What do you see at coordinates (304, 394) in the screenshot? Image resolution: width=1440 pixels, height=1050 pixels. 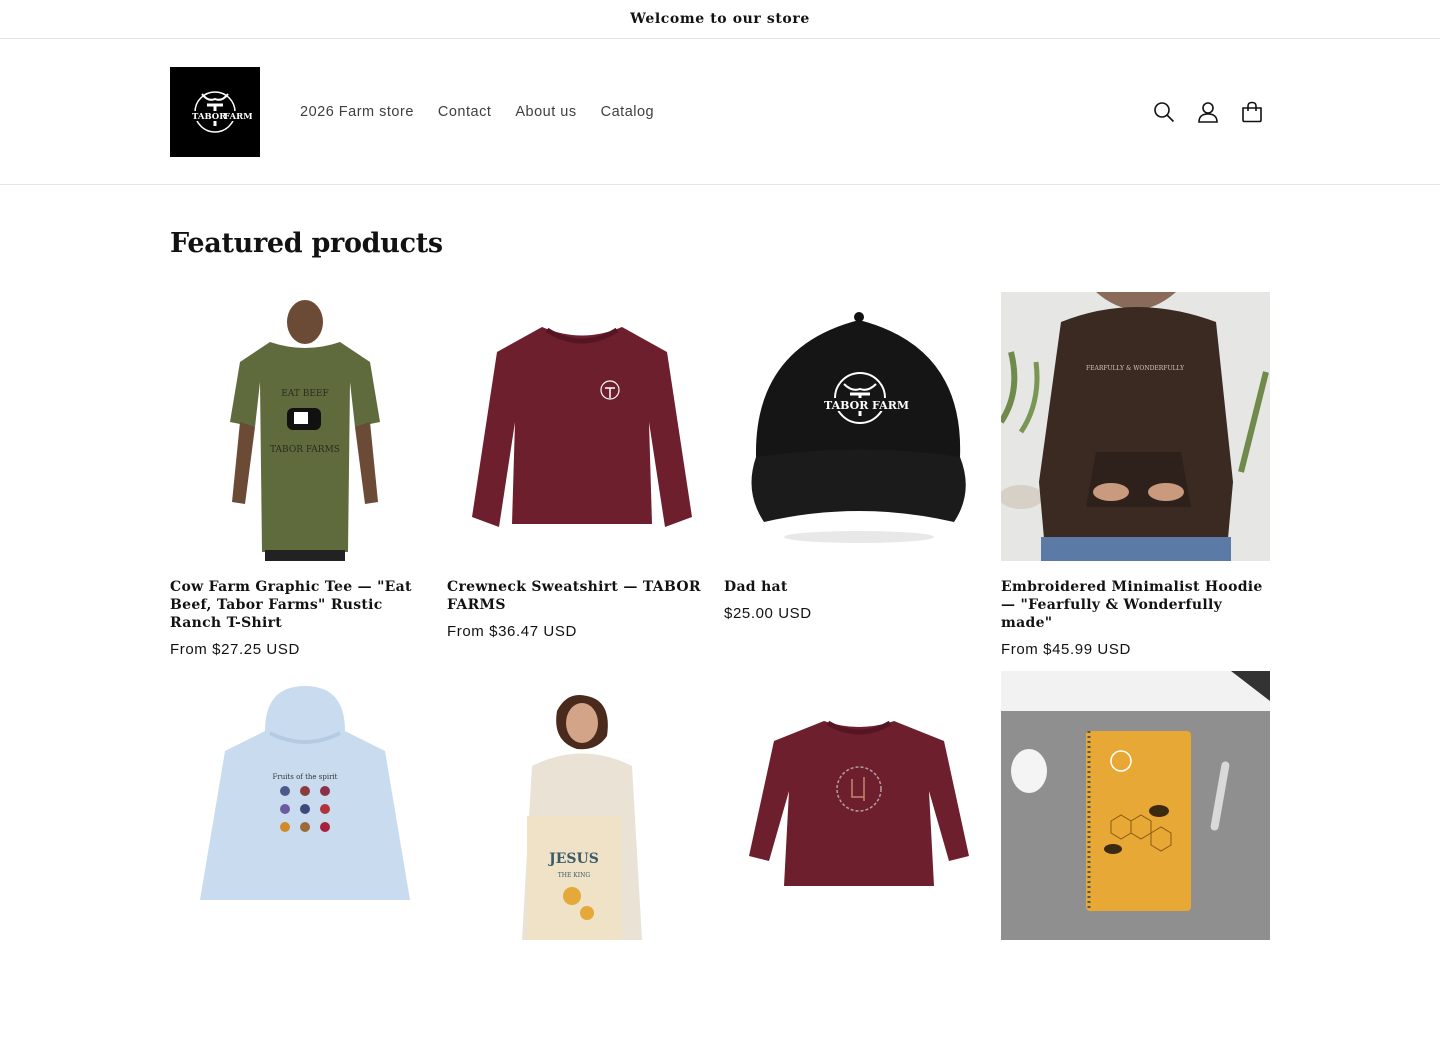 I see `svg-text: EAT BEEF` at bounding box center [304, 394].